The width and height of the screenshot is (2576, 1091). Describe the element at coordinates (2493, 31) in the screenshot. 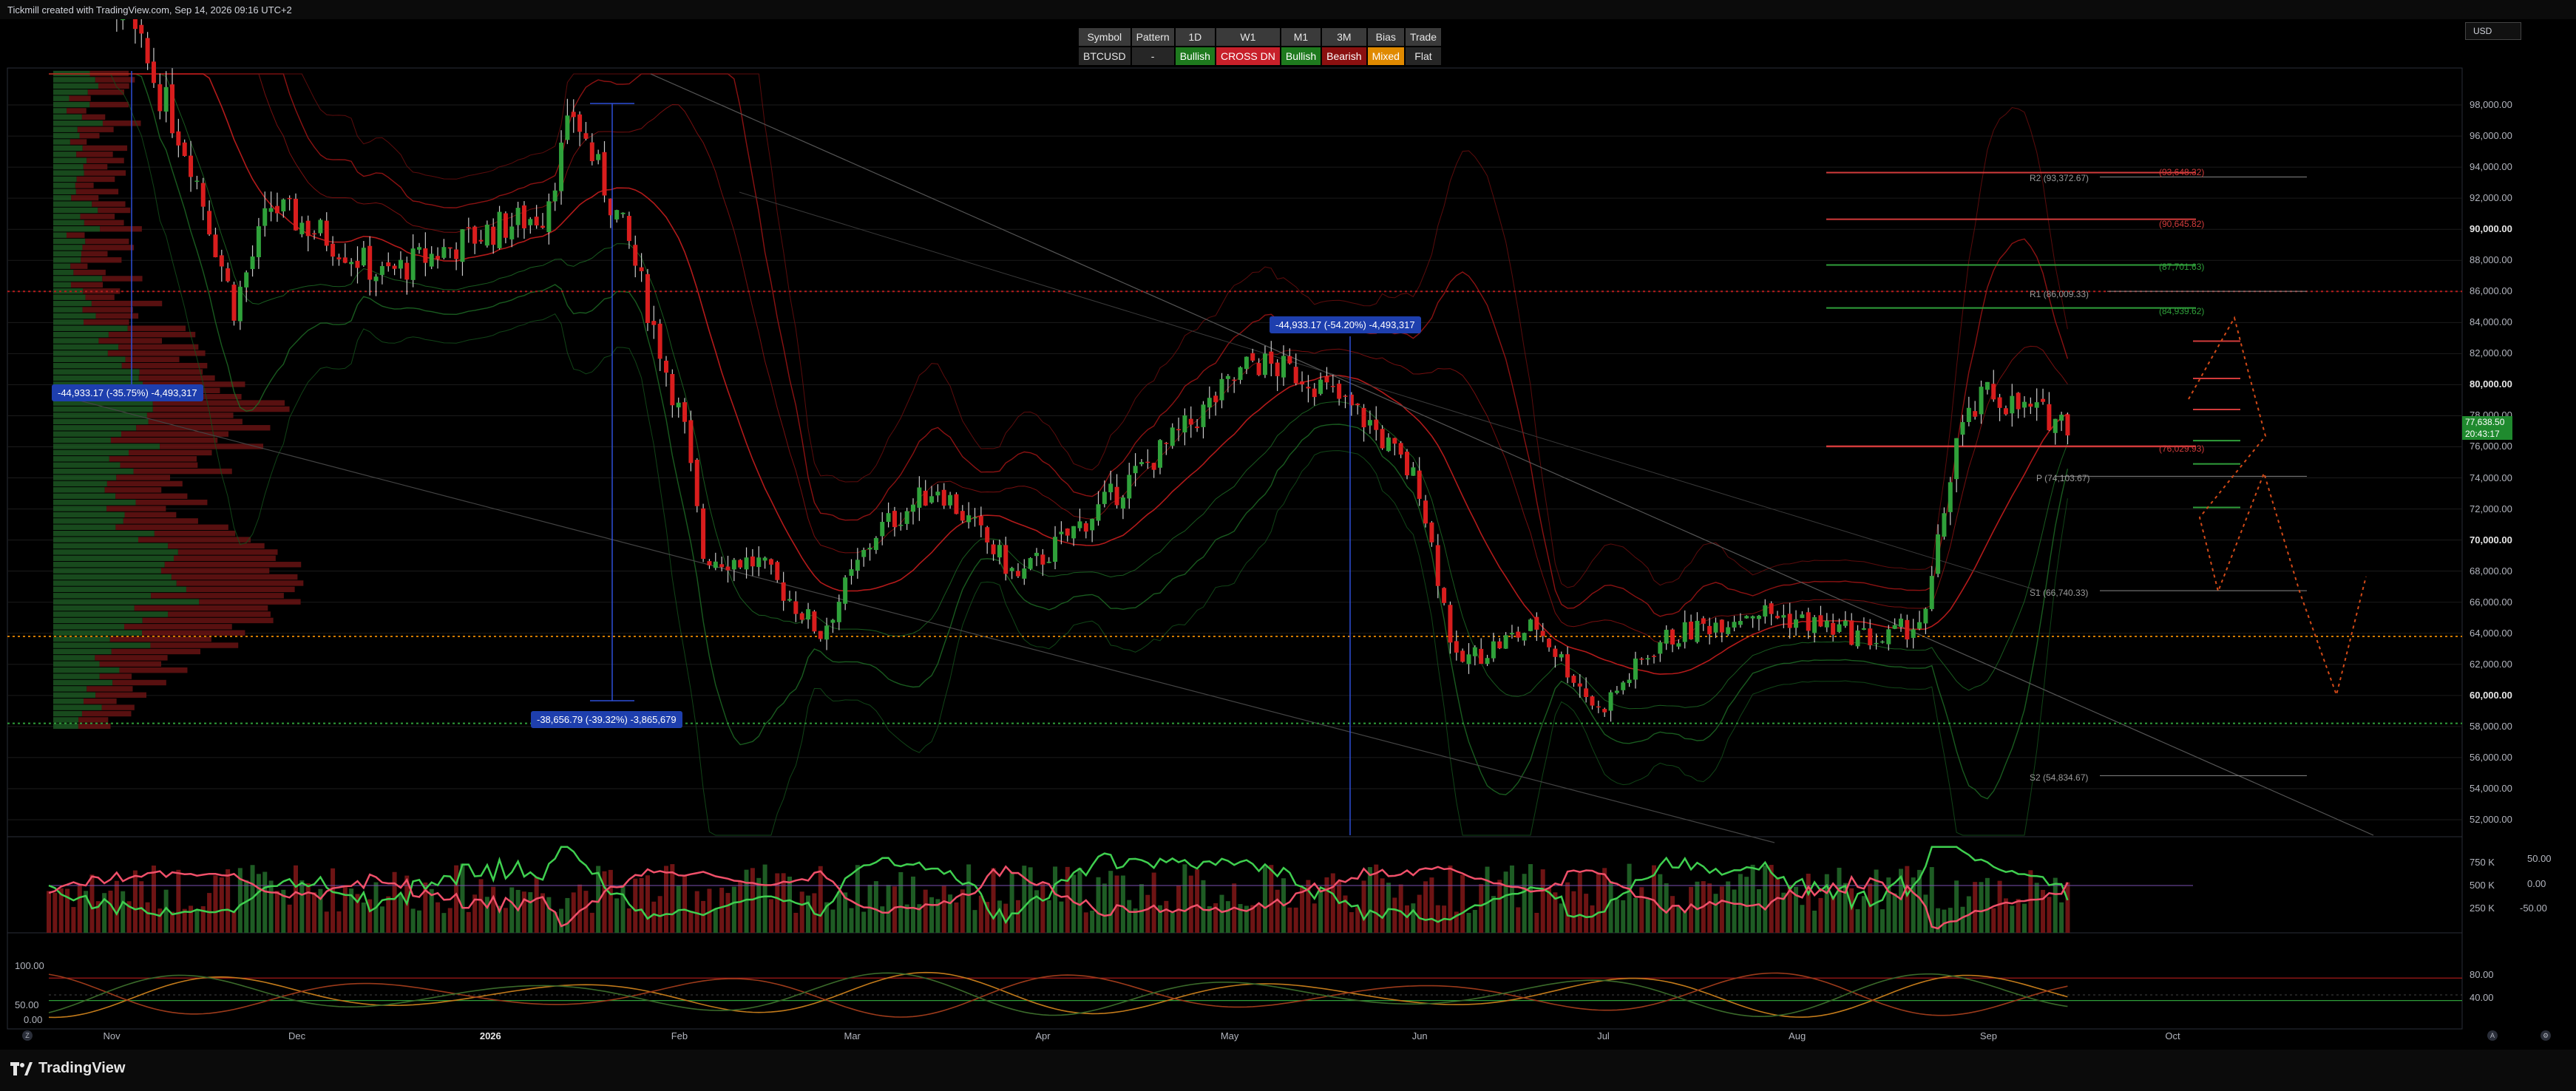

I see `currency-selector: USD` at that location.